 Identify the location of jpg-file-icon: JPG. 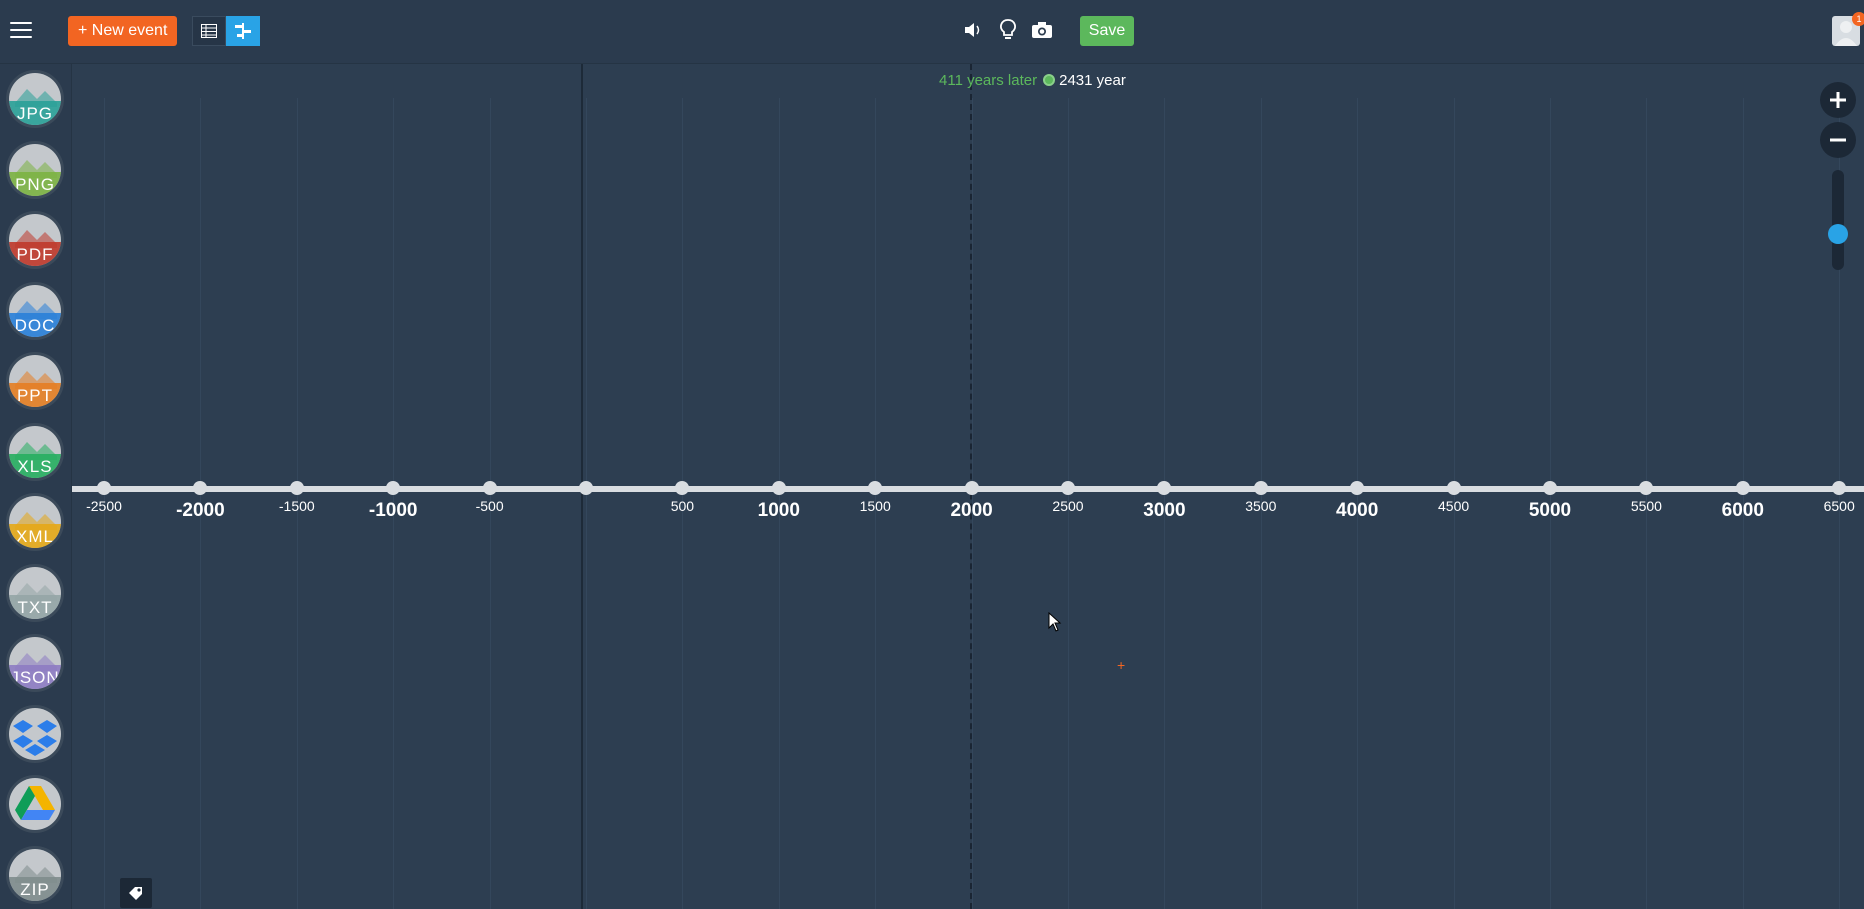
(35, 99).